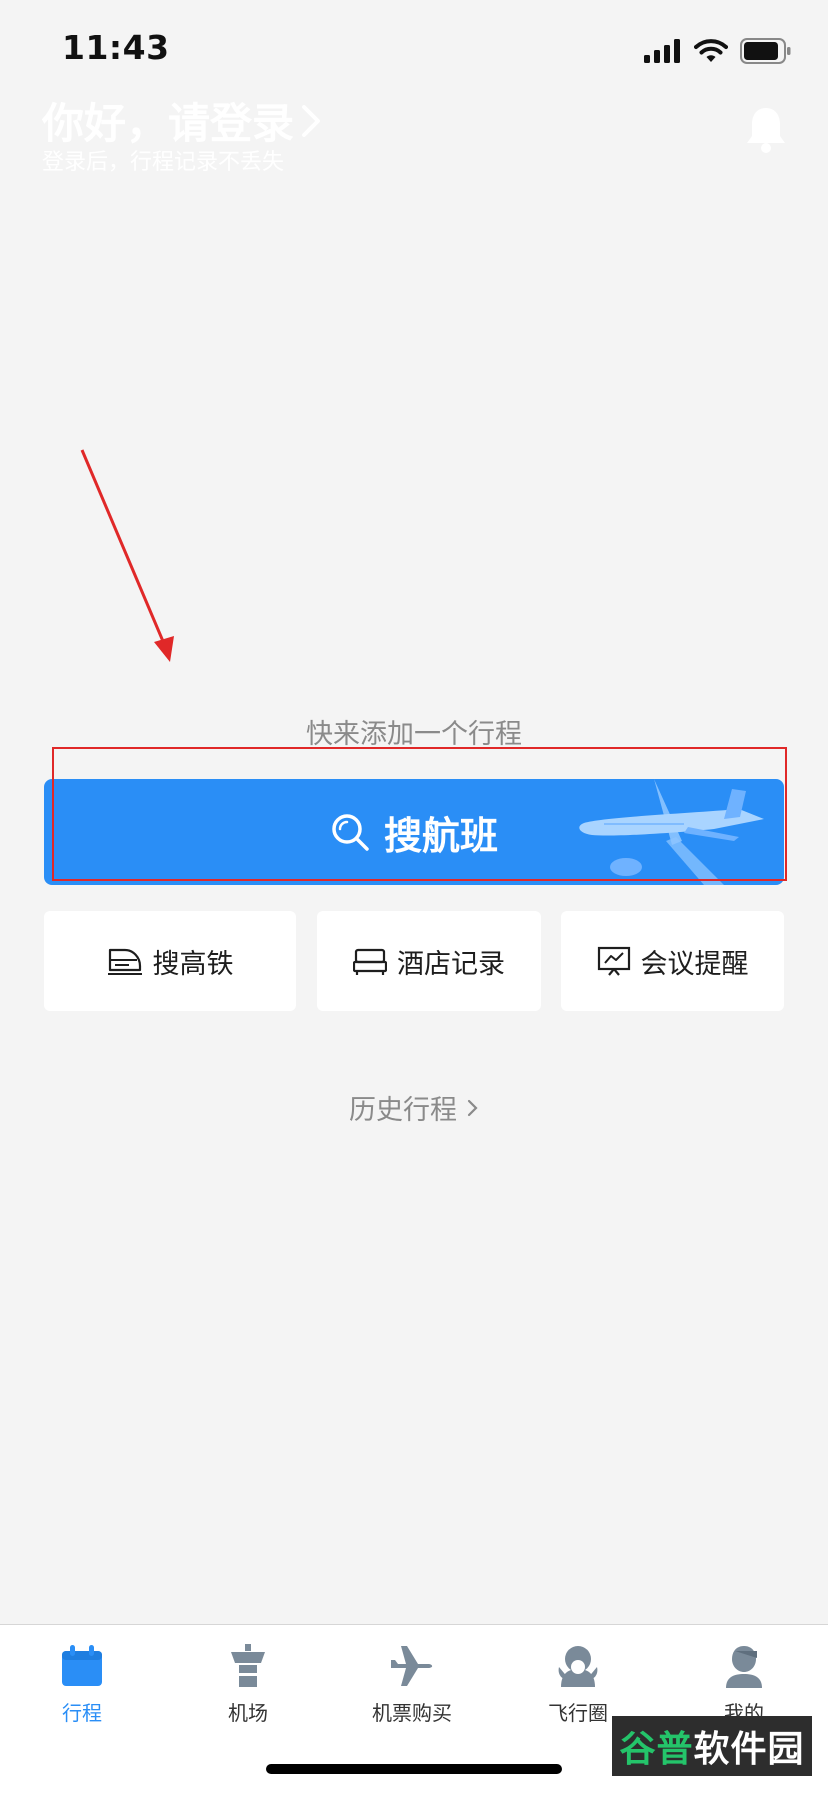 The image size is (828, 1793). I want to click on tab-buy-tickets: 机票购买, so click(412, 1684).